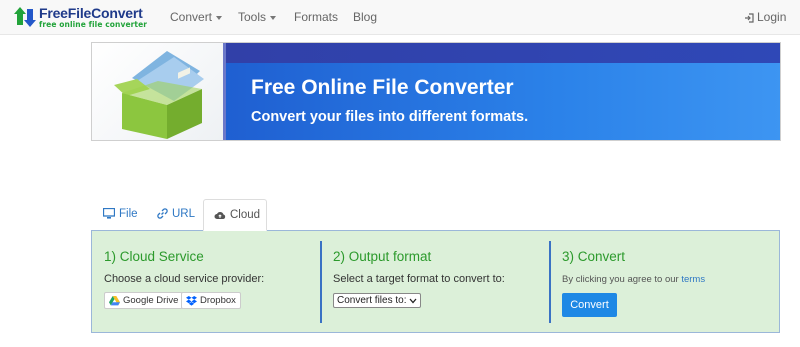 Image resolution: width=800 pixels, height=347 pixels. Describe the element at coordinates (436, 215) in the screenshot. I see `source-tabs: File URL Cloud` at that location.